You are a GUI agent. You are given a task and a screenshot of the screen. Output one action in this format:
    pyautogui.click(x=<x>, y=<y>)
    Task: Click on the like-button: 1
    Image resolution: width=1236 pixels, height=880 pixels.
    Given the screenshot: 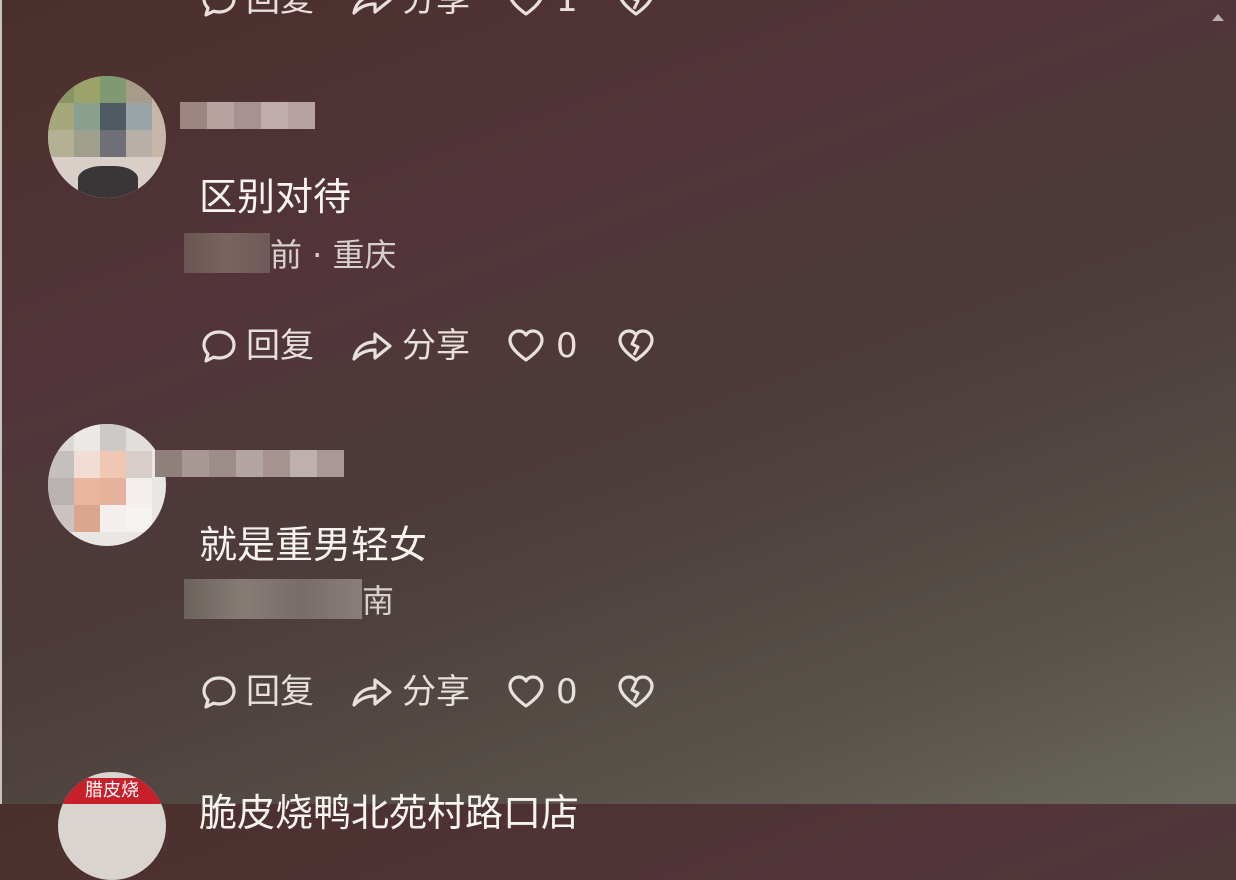 What is the action you would take?
    pyautogui.click(x=542, y=10)
    